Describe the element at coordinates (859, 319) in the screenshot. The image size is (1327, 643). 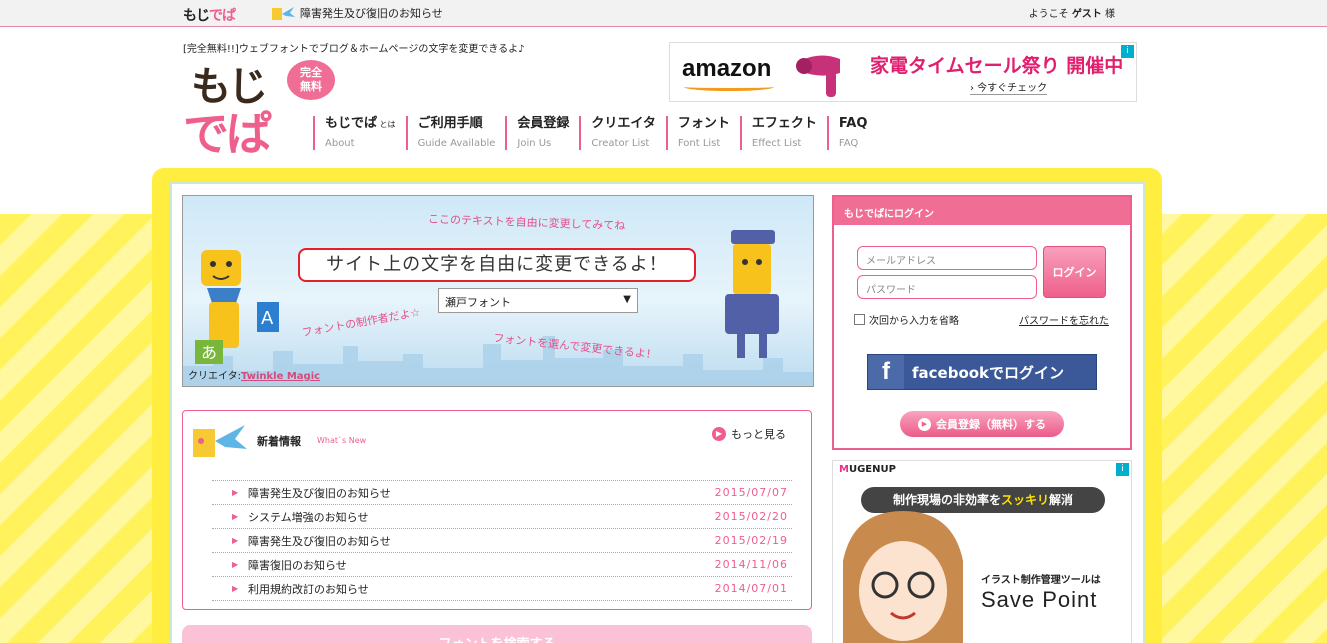
I see `checkbox-icon` at that location.